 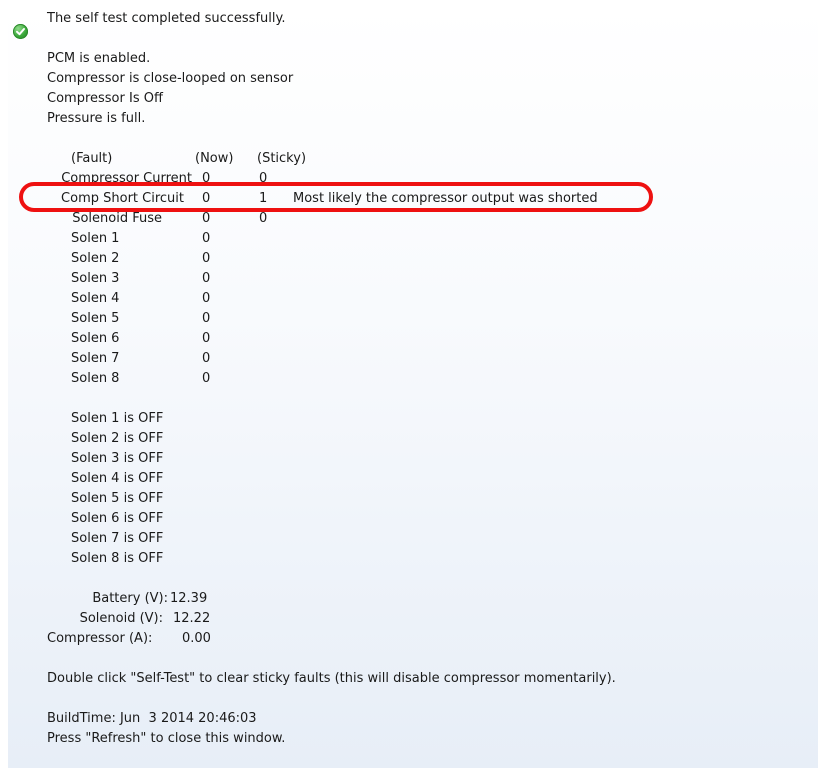 What do you see at coordinates (117, 218) in the screenshot?
I see `fault-name: Solenoid Fuse` at bounding box center [117, 218].